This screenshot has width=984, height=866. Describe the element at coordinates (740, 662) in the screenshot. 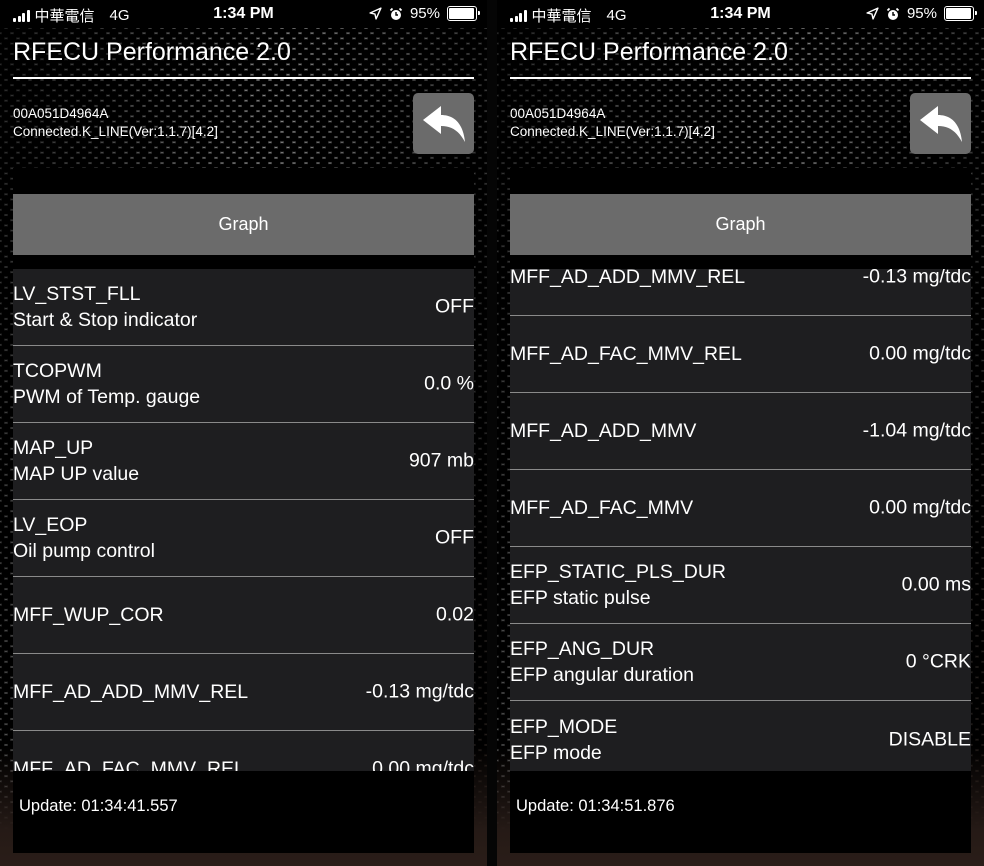

I see `list-item: EFP_ANG_DUR EFP angular duration 0 °CRK` at that location.